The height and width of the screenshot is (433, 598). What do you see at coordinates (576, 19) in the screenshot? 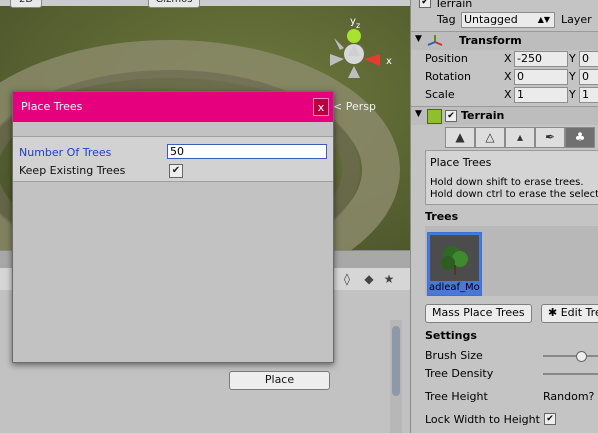
I see `layer-label: Layer` at bounding box center [576, 19].